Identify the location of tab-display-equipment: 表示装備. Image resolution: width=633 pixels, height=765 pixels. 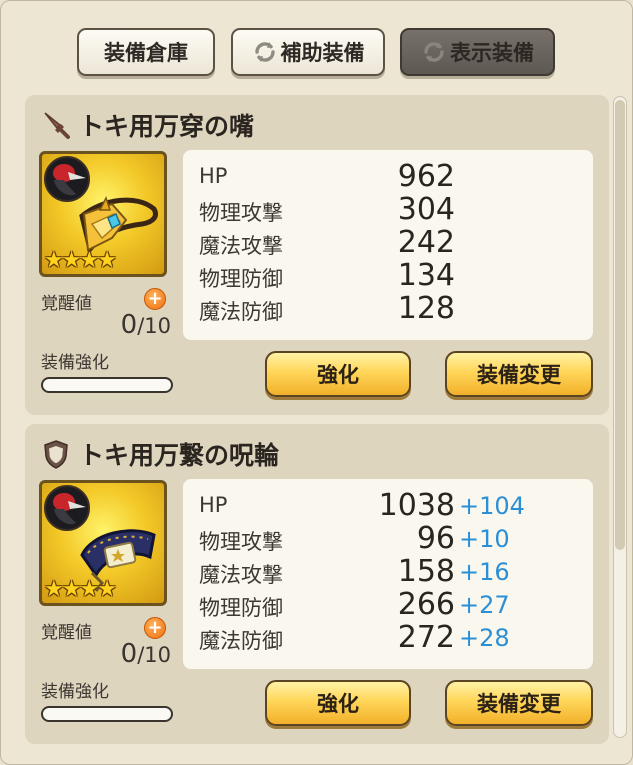
(477, 52).